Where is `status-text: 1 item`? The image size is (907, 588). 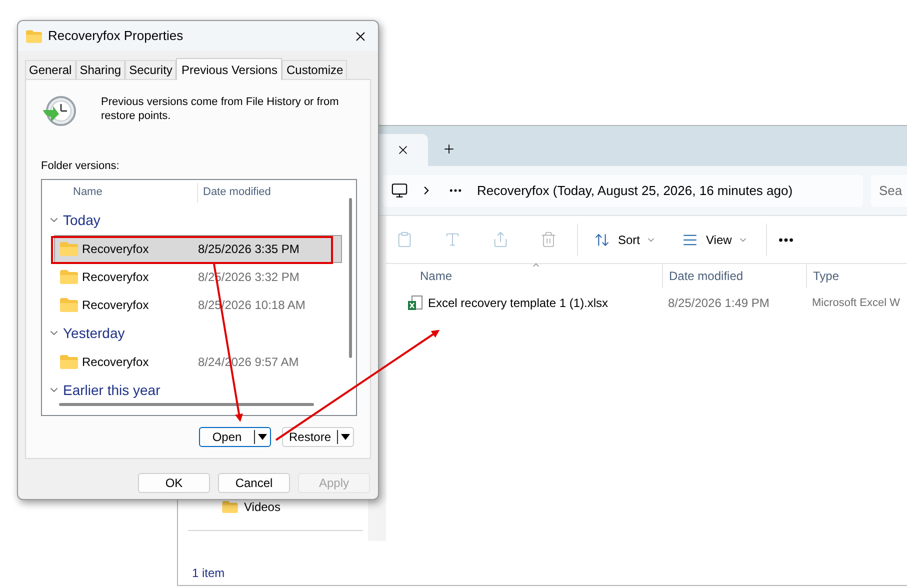 status-text: 1 item is located at coordinates (208, 573).